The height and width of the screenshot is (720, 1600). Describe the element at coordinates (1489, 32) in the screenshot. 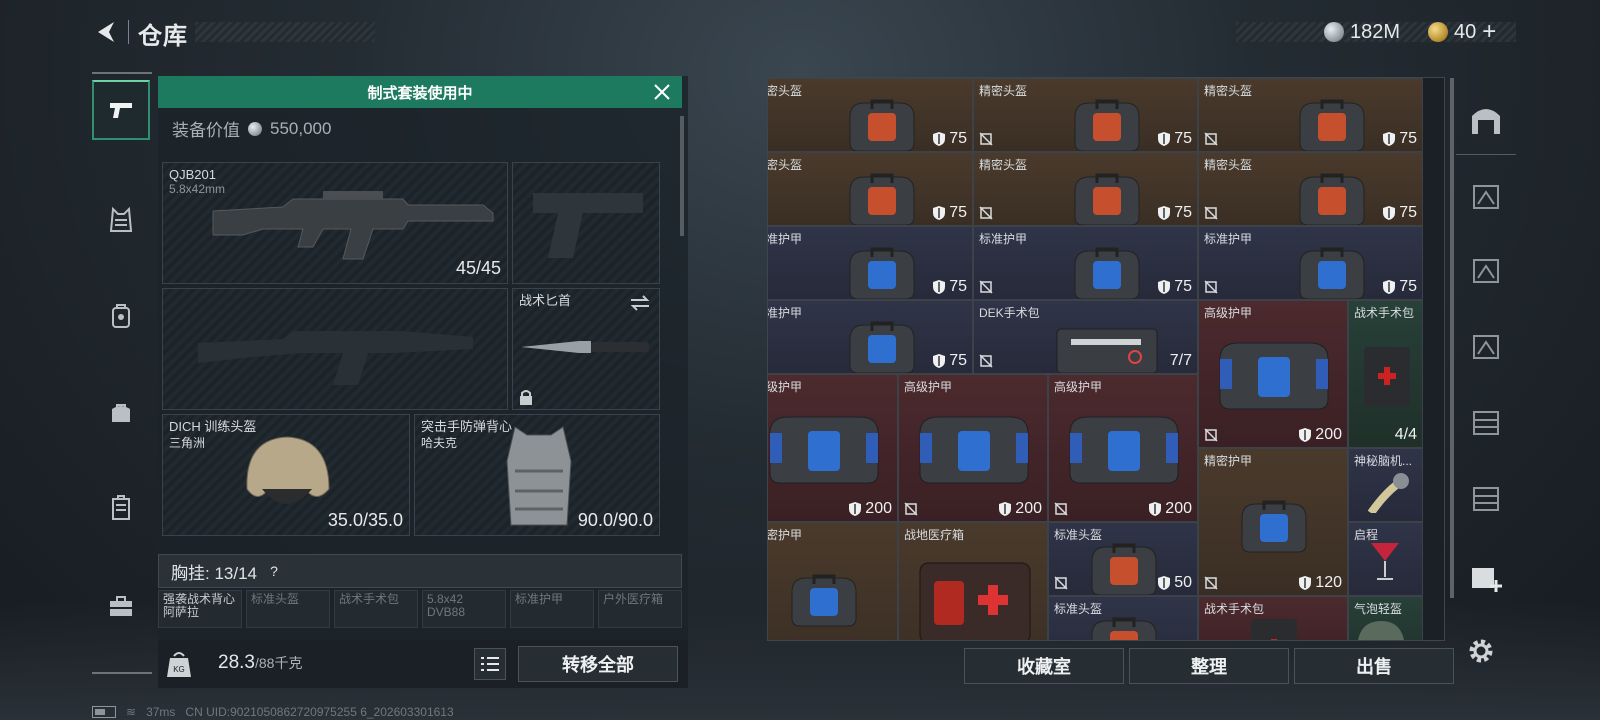

I see `add-currency-button: +` at that location.